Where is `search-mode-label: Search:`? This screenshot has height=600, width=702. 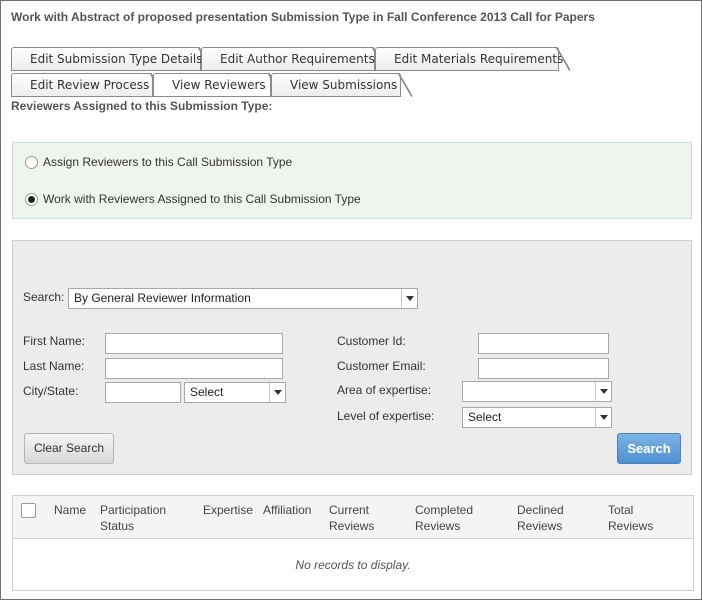 search-mode-label: Search: is located at coordinates (44, 297).